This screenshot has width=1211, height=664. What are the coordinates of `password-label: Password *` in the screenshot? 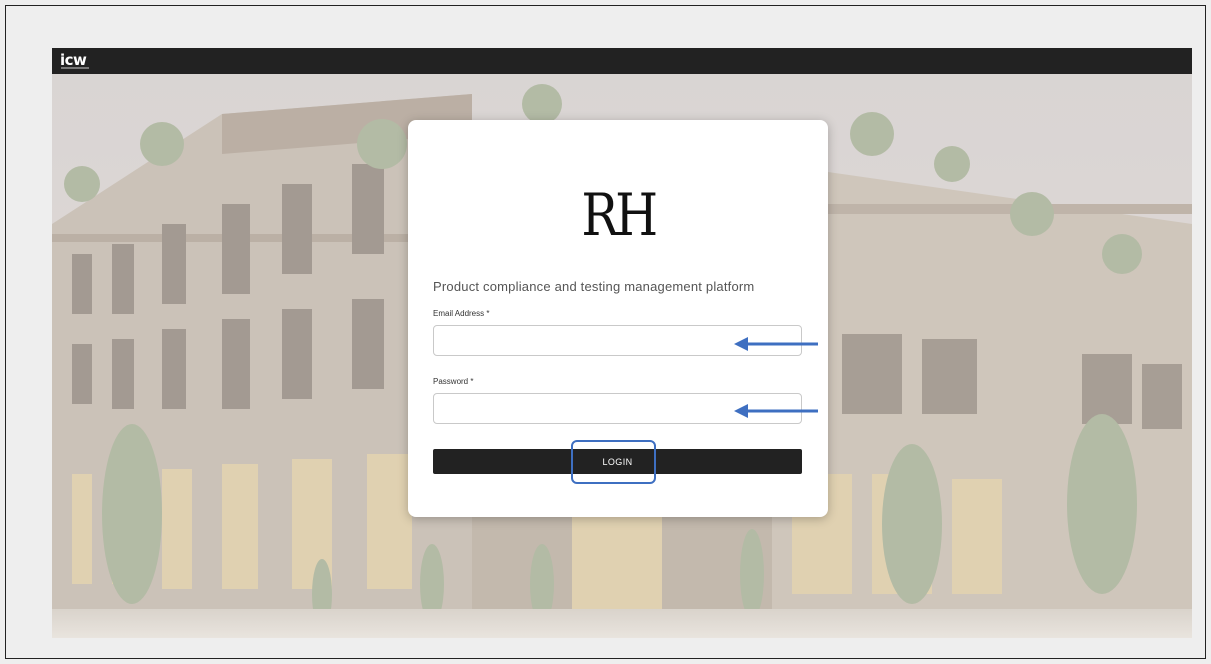 It's located at (453, 381).